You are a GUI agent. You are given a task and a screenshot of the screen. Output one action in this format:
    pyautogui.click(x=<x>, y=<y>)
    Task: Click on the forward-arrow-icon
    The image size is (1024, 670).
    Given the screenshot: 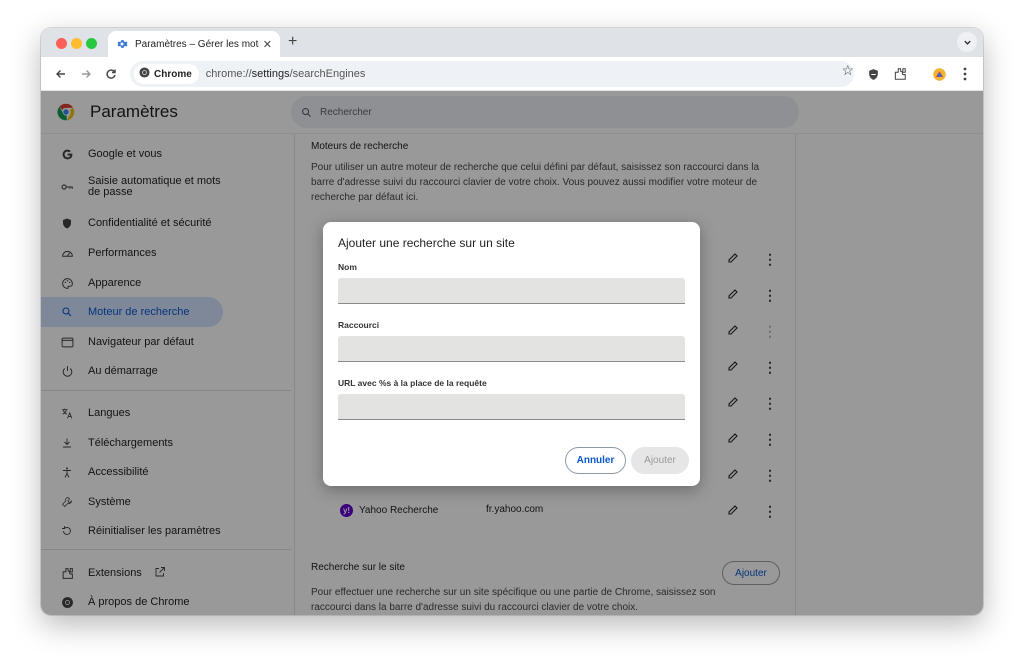 What is the action you would take?
    pyautogui.click(x=86, y=74)
    